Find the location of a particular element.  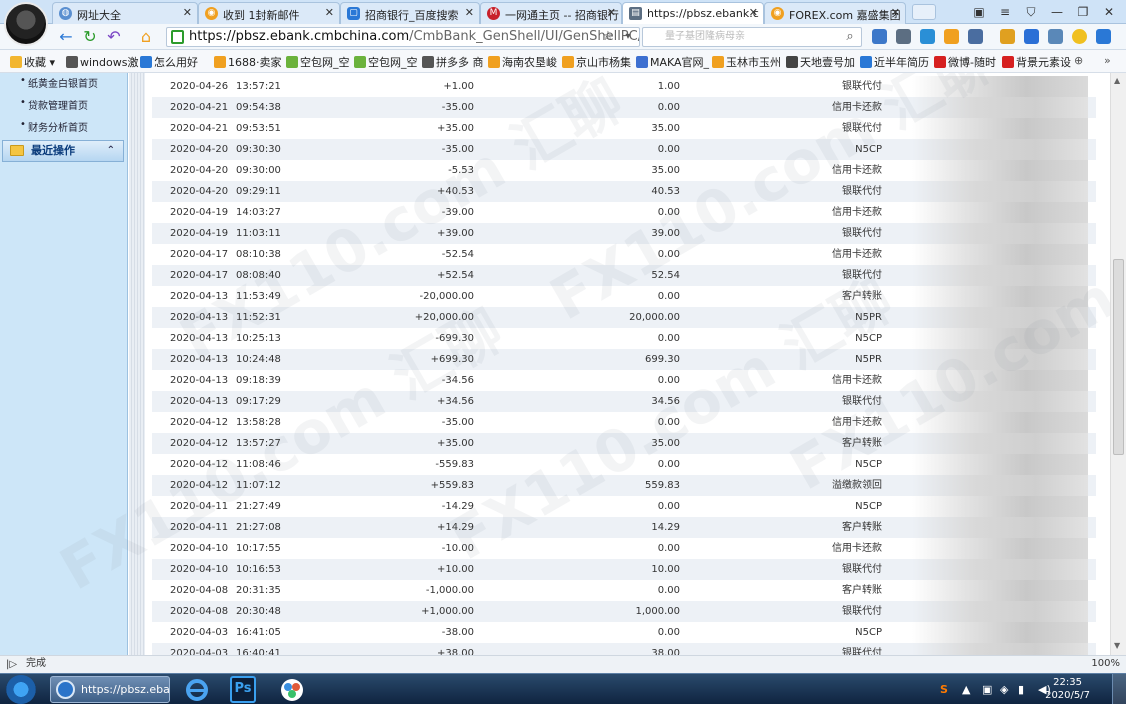

back-button: ← is located at coordinates (66, 37).